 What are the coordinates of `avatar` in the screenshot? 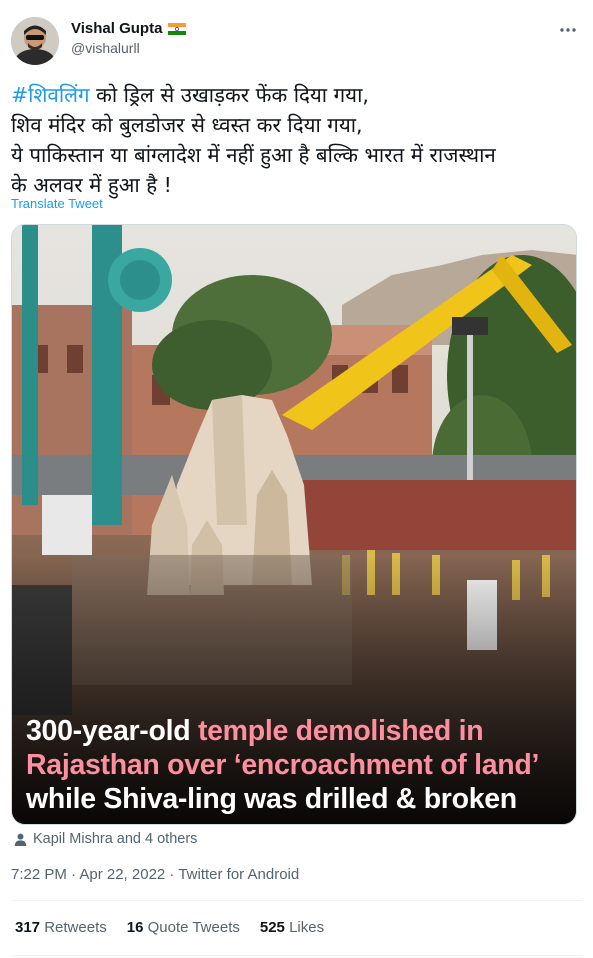 It's located at (35, 41).